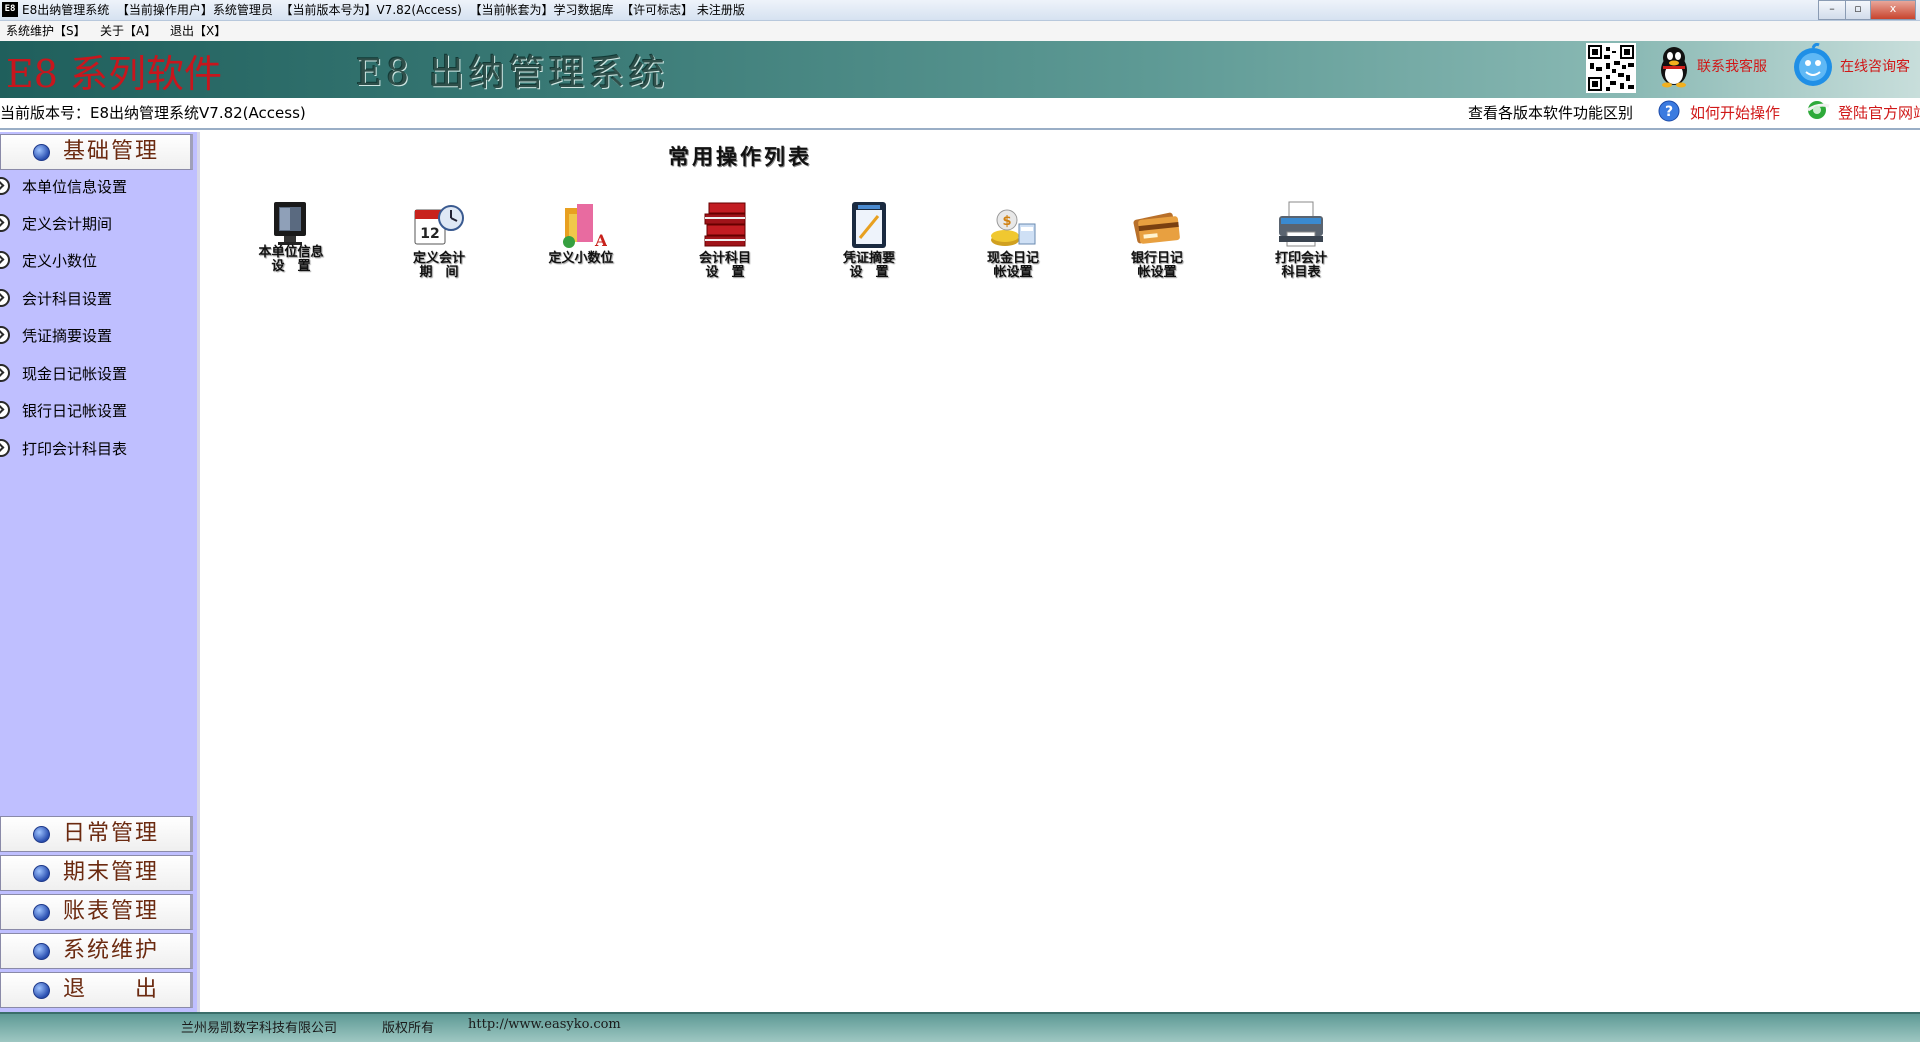 The image size is (1920, 1042). I want to click on op-label: 定义会计 期 间, so click(438, 265).